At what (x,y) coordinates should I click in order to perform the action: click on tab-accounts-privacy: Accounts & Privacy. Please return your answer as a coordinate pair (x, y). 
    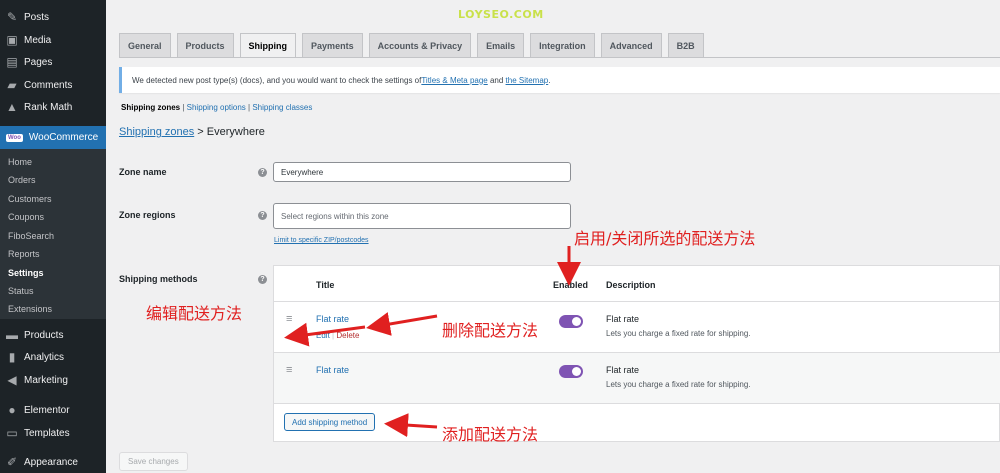
    Looking at the image, I should click on (420, 45).